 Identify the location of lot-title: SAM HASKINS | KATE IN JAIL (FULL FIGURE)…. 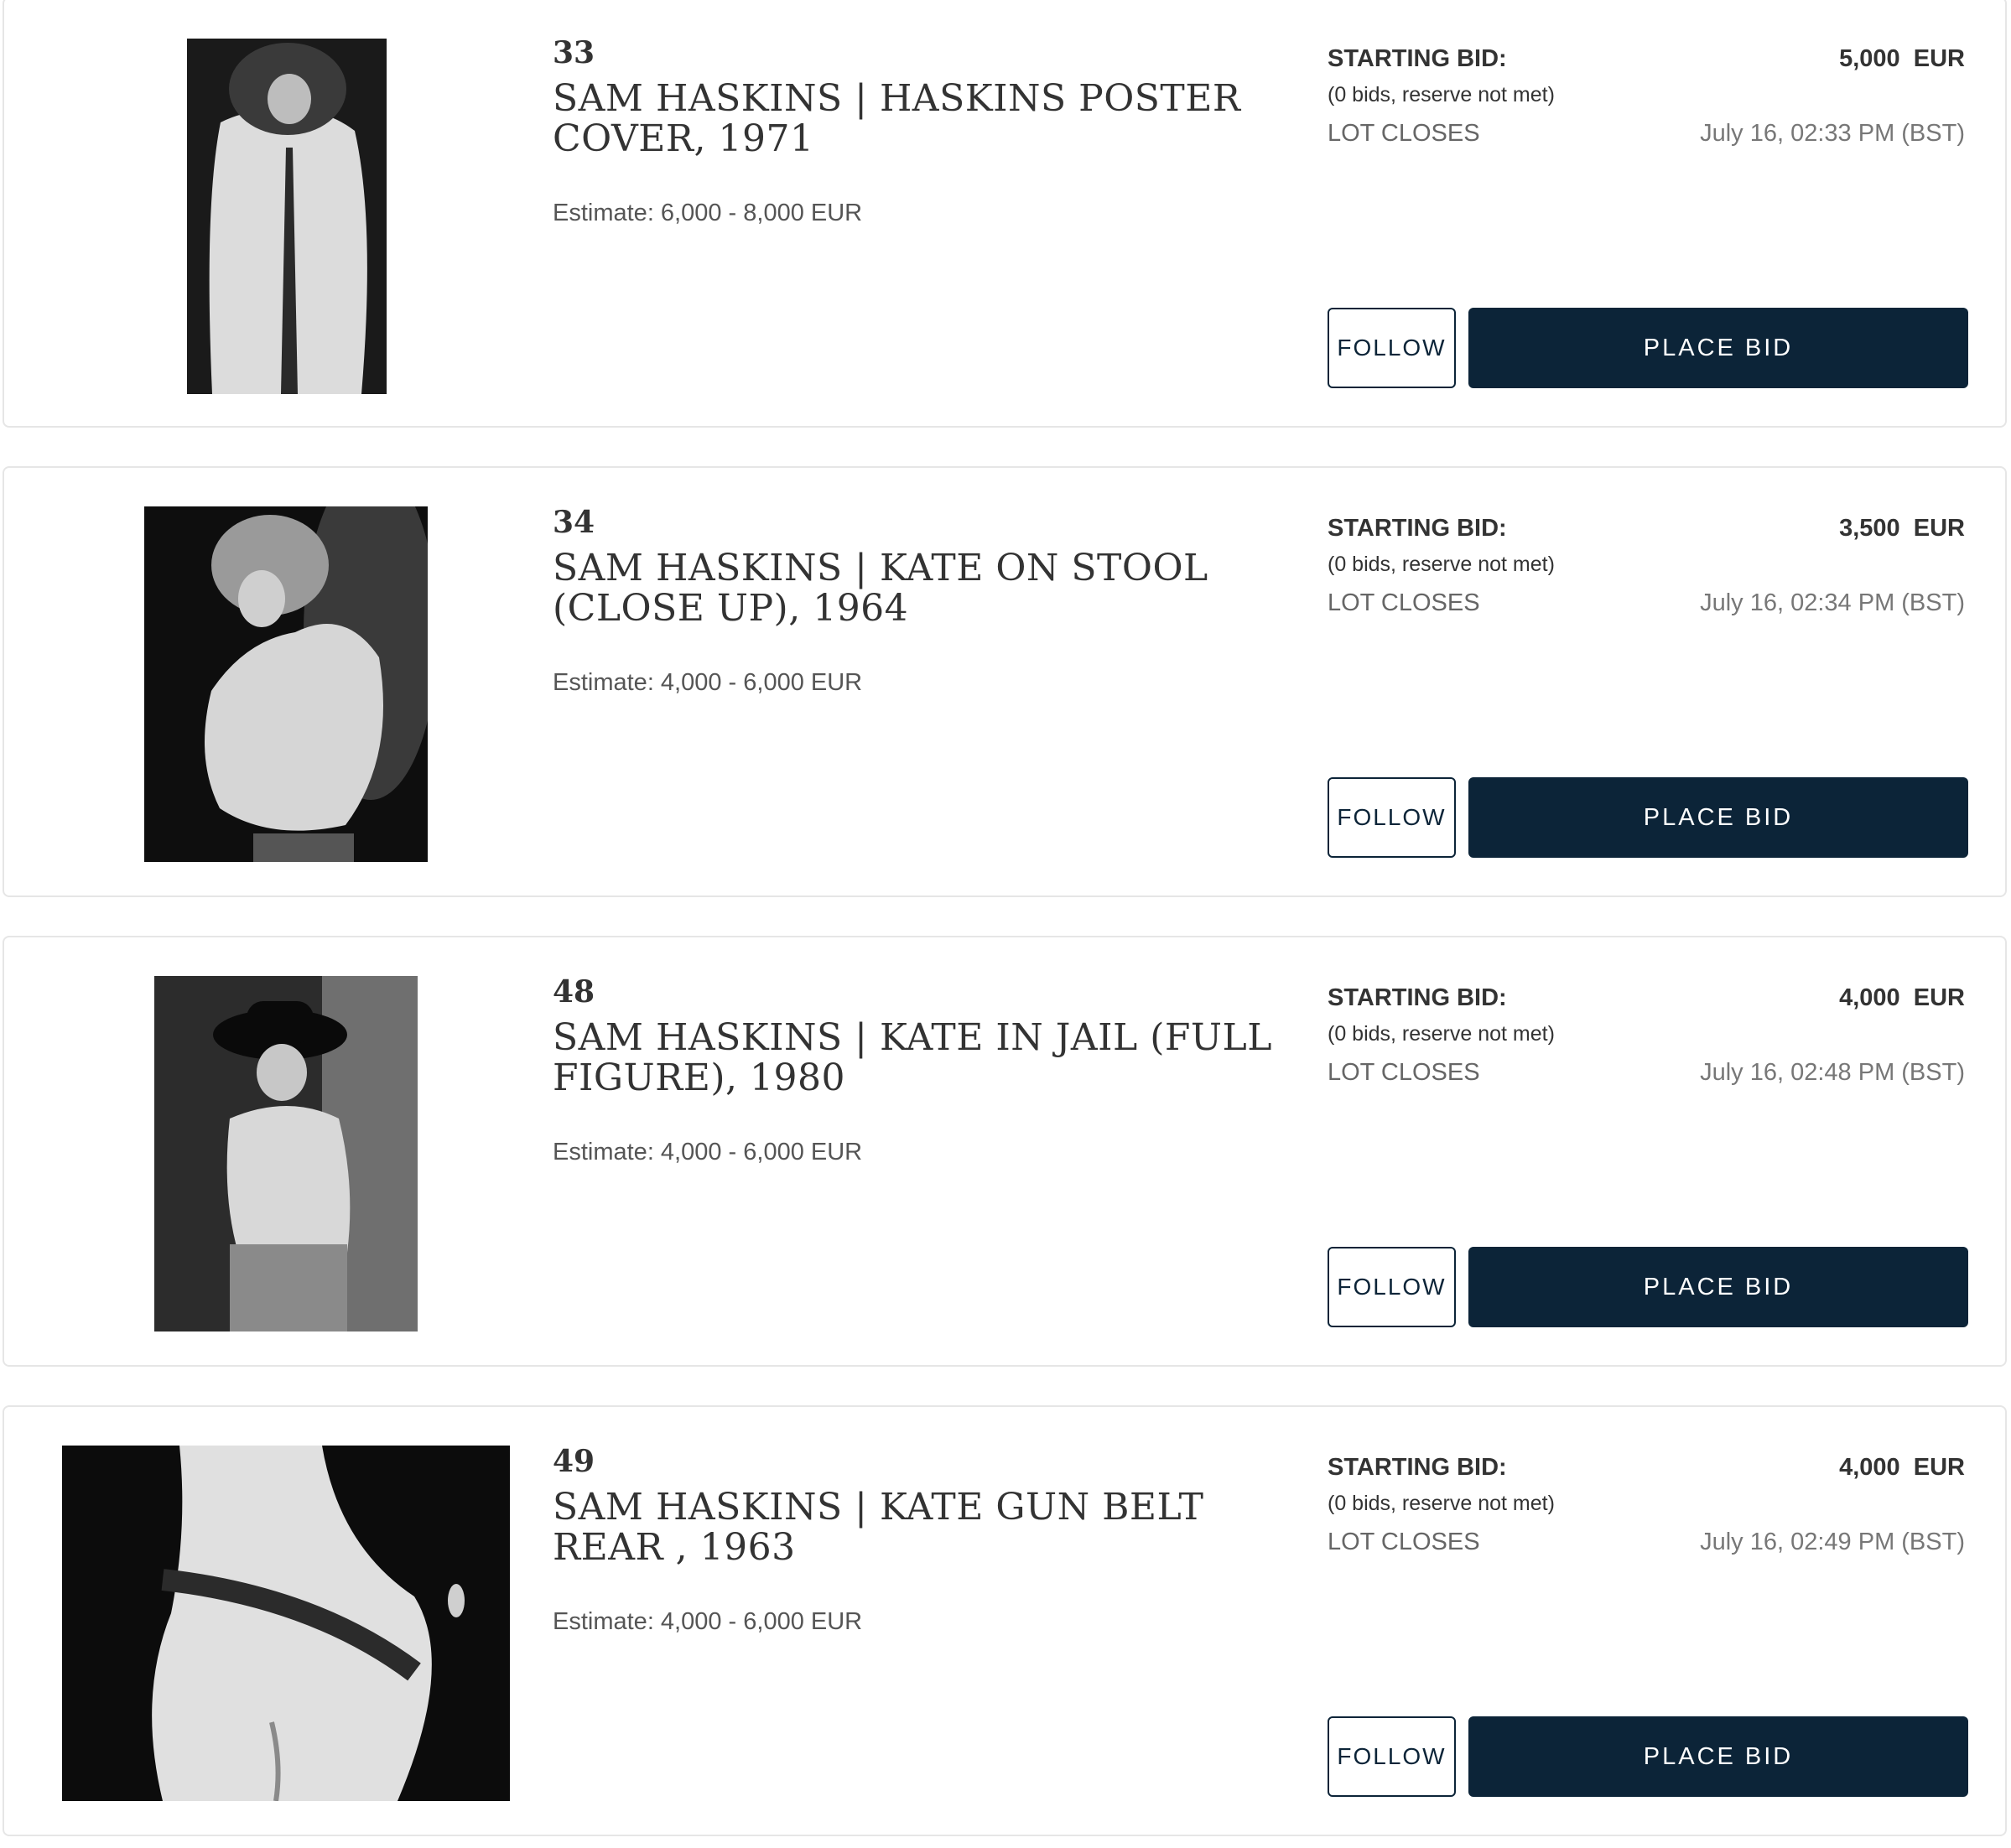
(922, 1058).